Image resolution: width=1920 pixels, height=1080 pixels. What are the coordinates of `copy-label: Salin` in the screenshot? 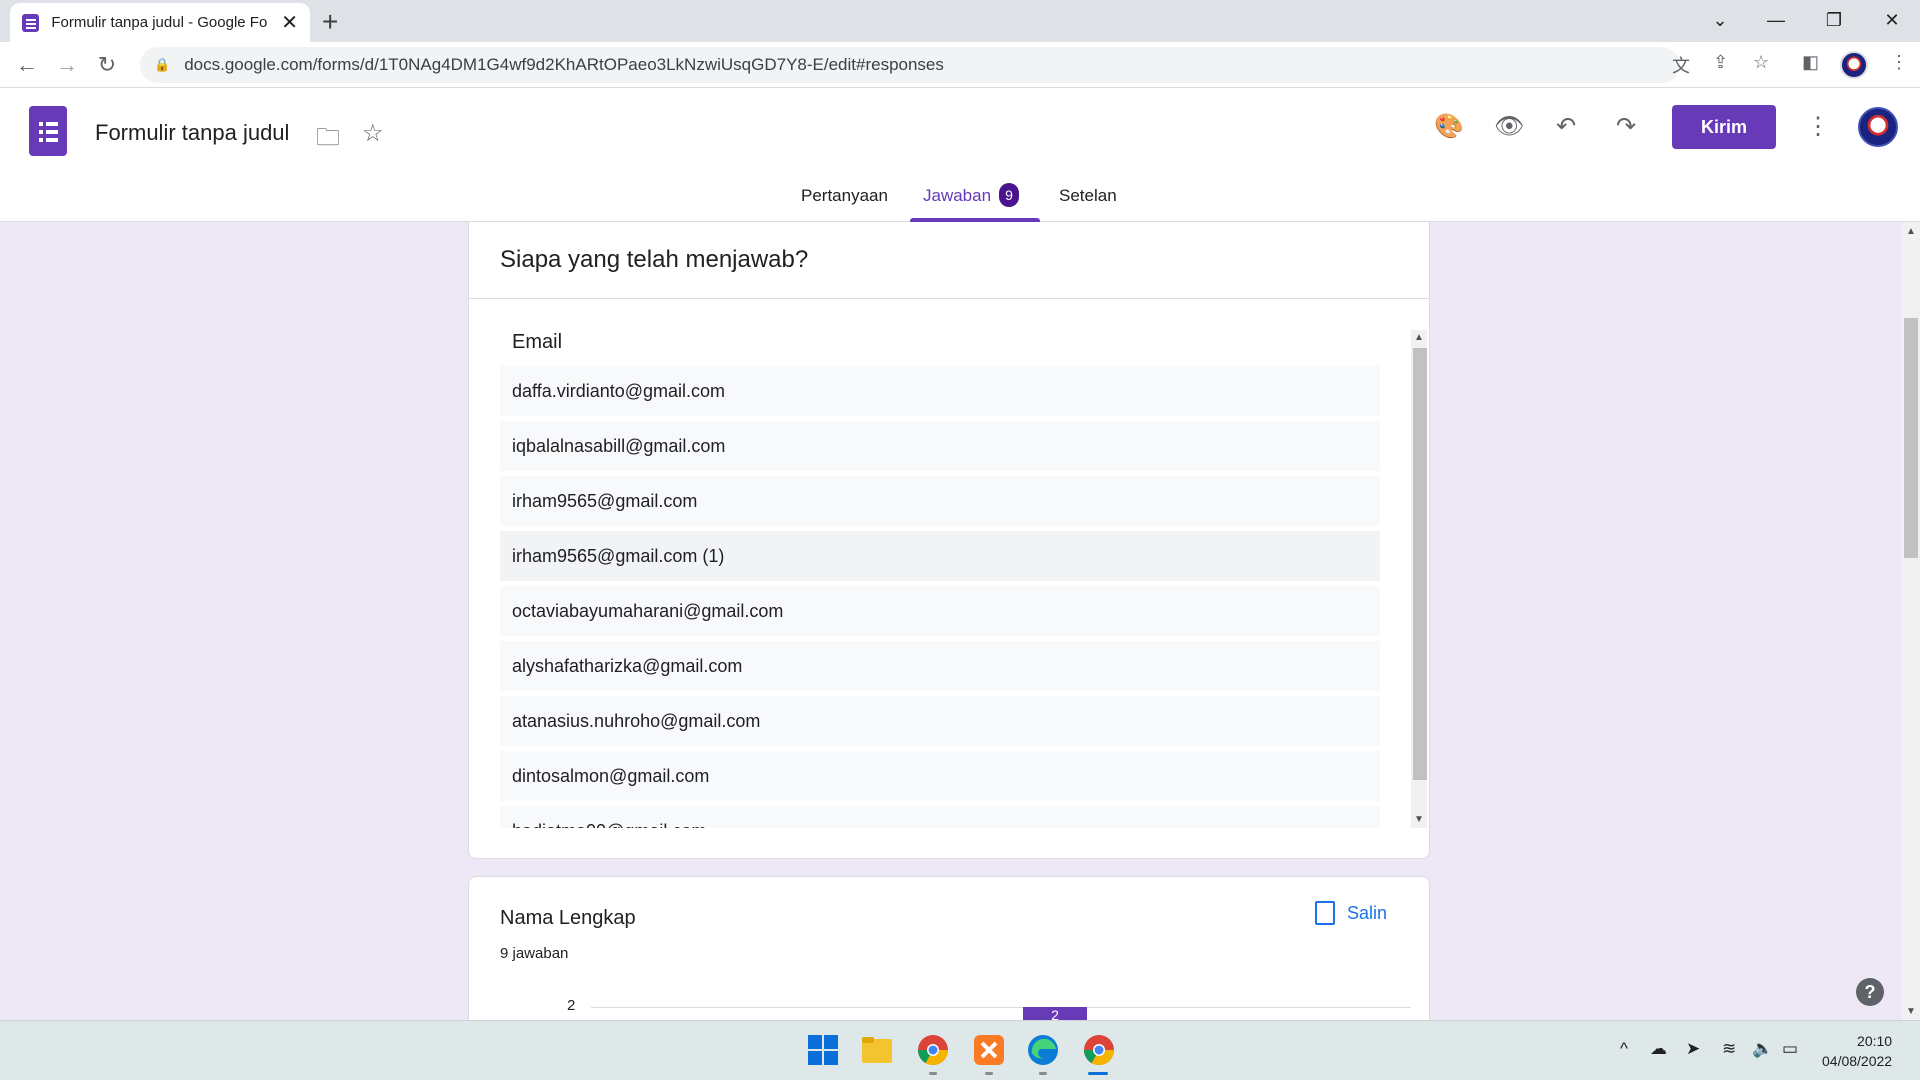 It's located at (1367, 912).